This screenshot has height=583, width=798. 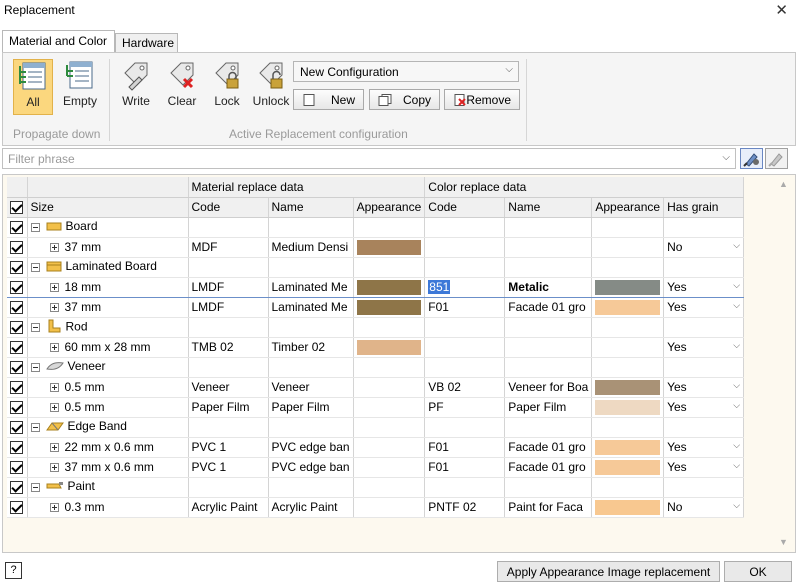 I want to click on remove-configuration-button: Remove, so click(x=482, y=99).